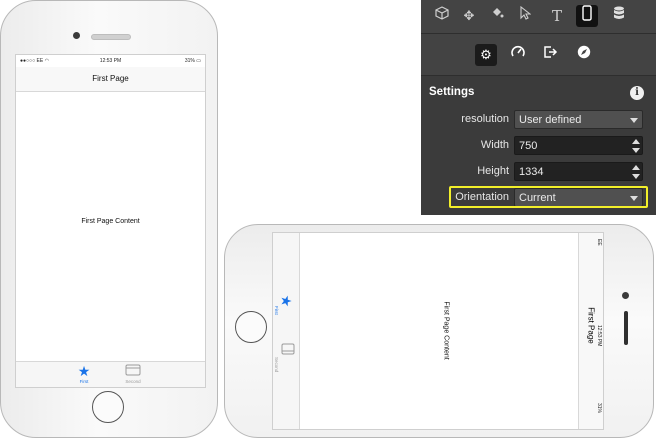  I want to click on move-icon: ✥, so click(469, 16).